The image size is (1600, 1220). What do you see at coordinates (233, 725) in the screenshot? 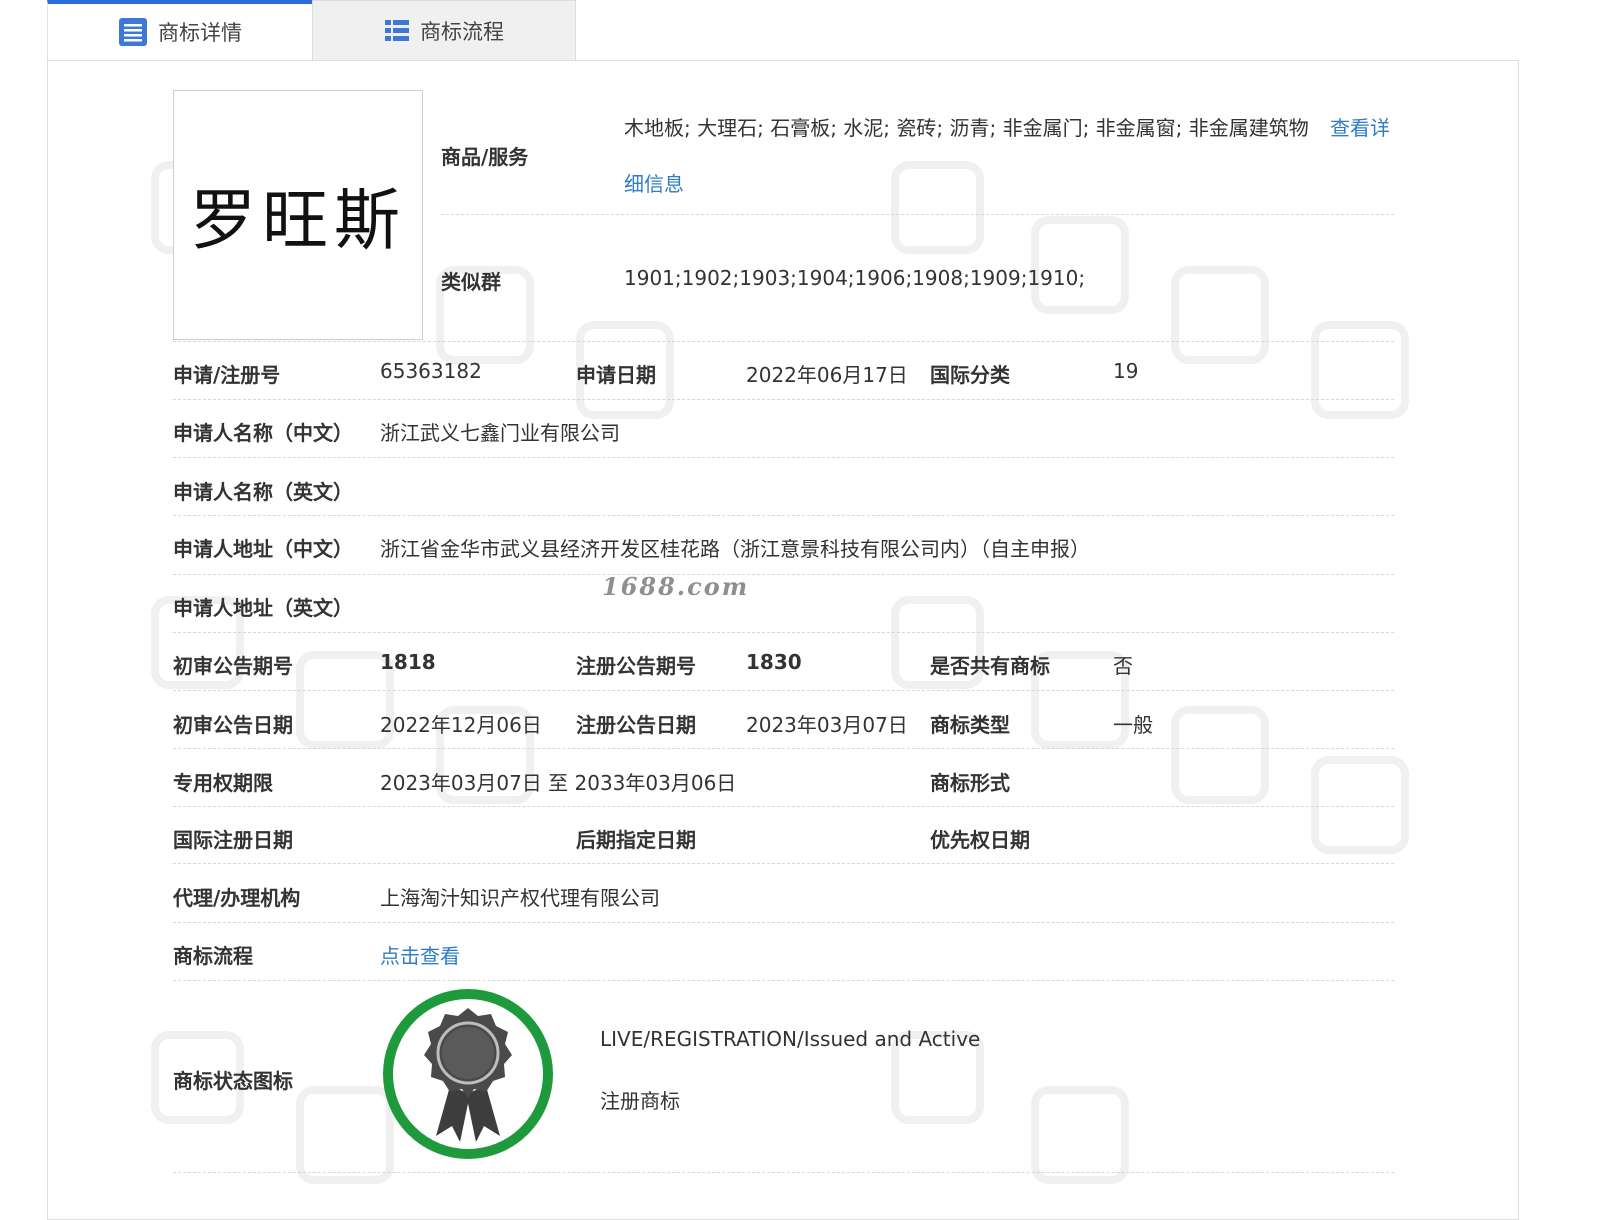
I see `prelim-date-label: 初审公告日期` at bounding box center [233, 725].